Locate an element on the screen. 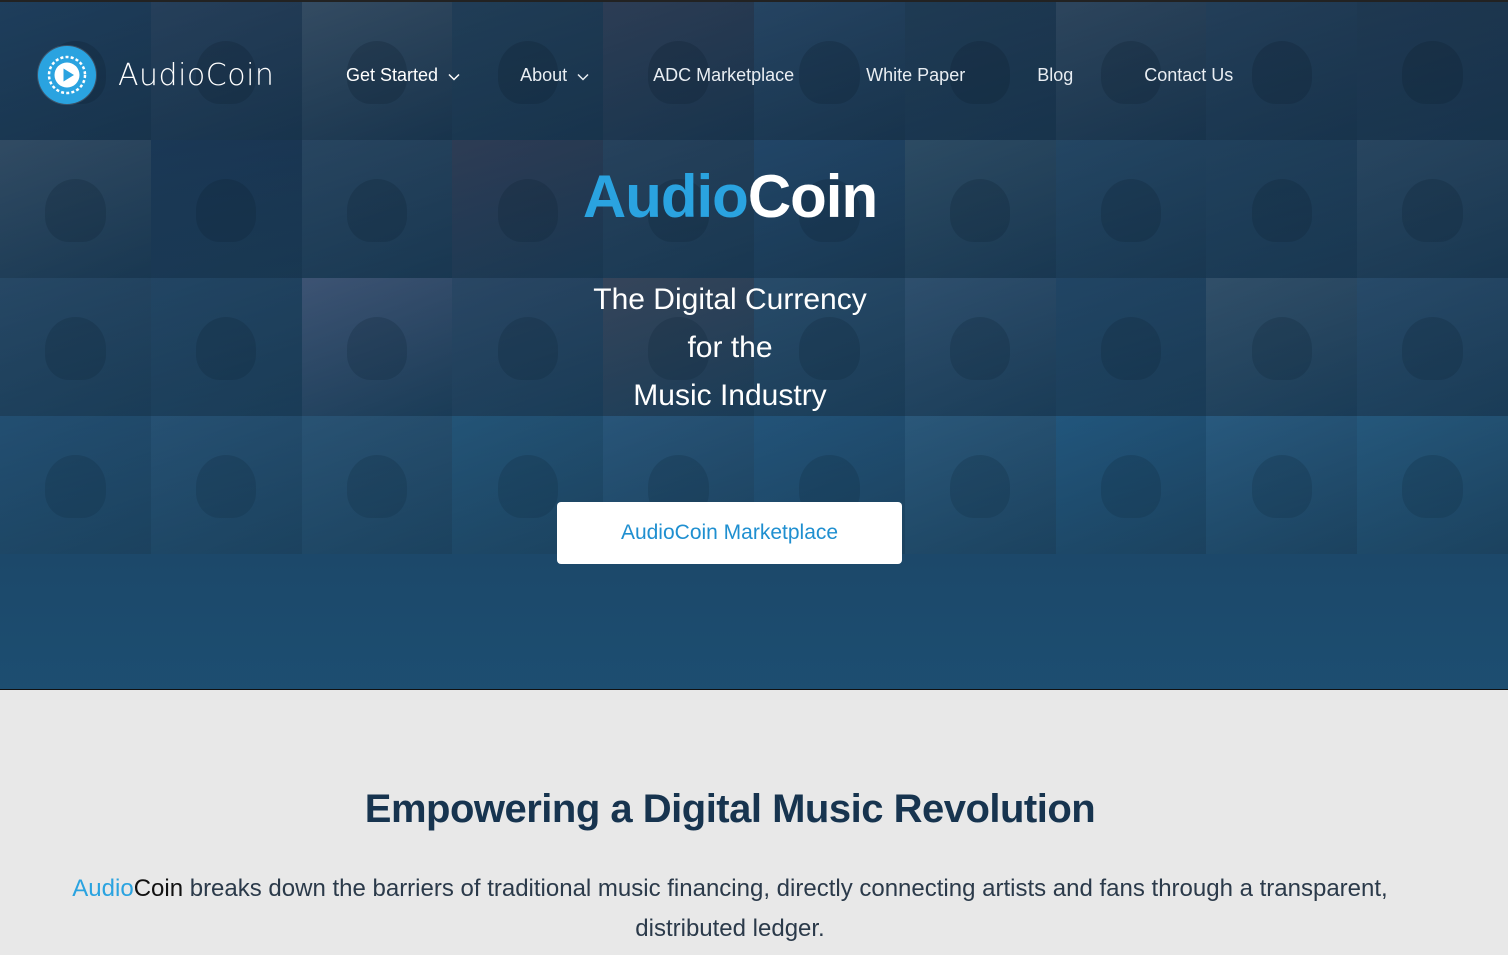  tagline-line-2: for the is located at coordinates (730, 347).